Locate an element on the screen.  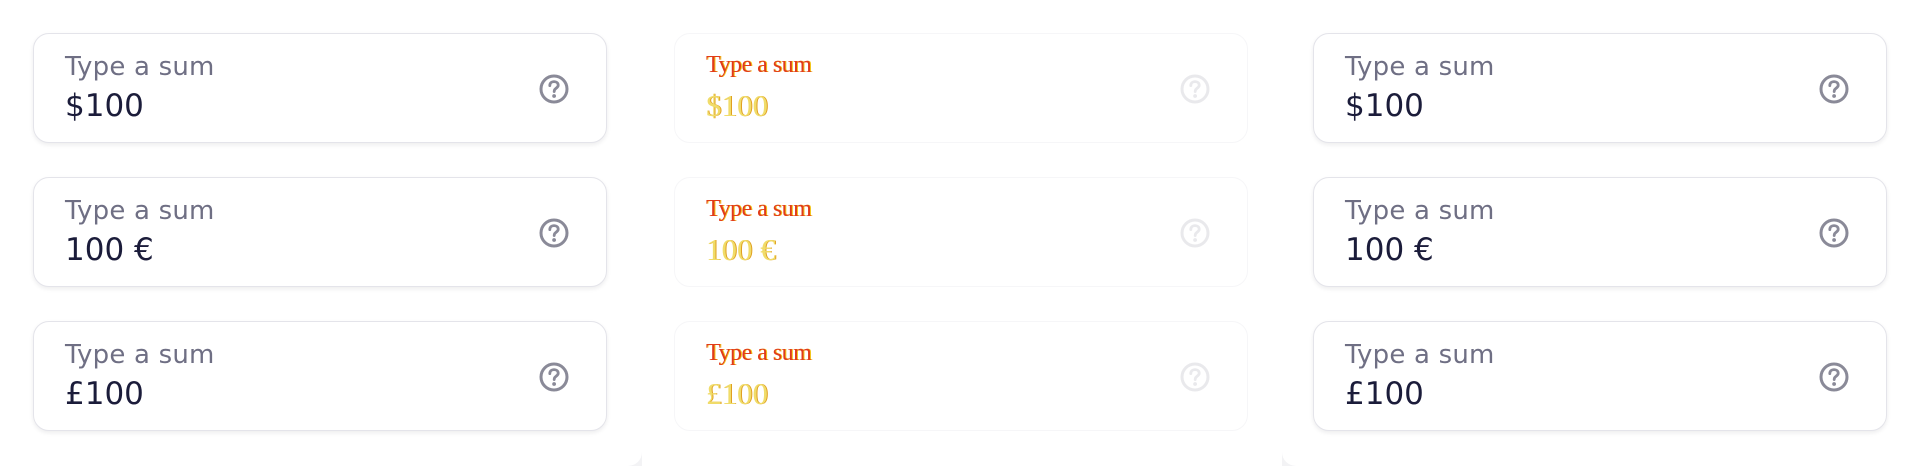
currency-input-pound-disabled: Type a sum £100 is located at coordinates (961, 376).